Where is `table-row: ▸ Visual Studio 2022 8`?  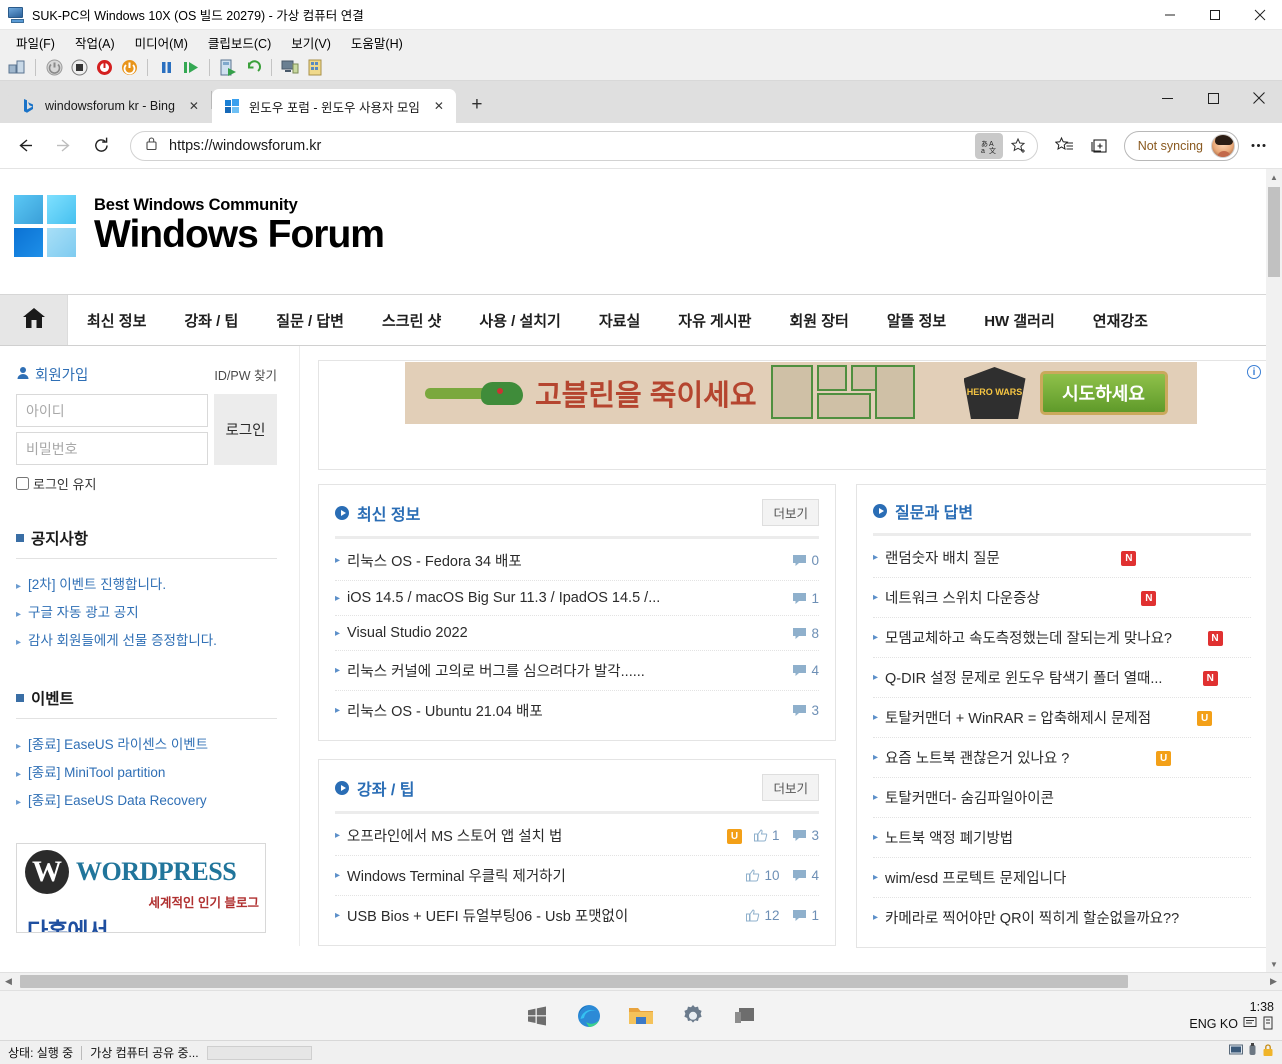 table-row: ▸ Visual Studio 2022 8 is located at coordinates (577, 633).